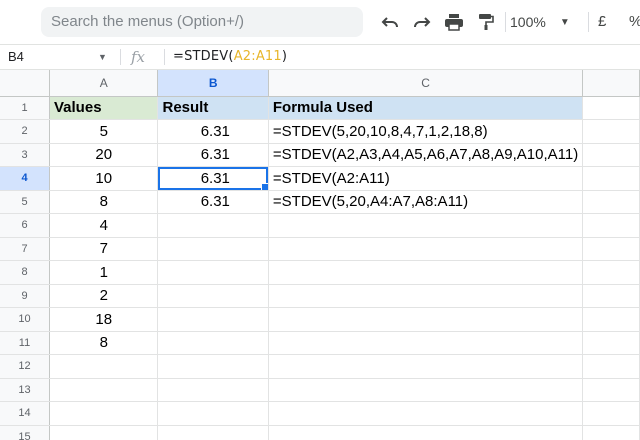 The image size is (640, 440). I want to click on row-header: 13, so click(25, 390).